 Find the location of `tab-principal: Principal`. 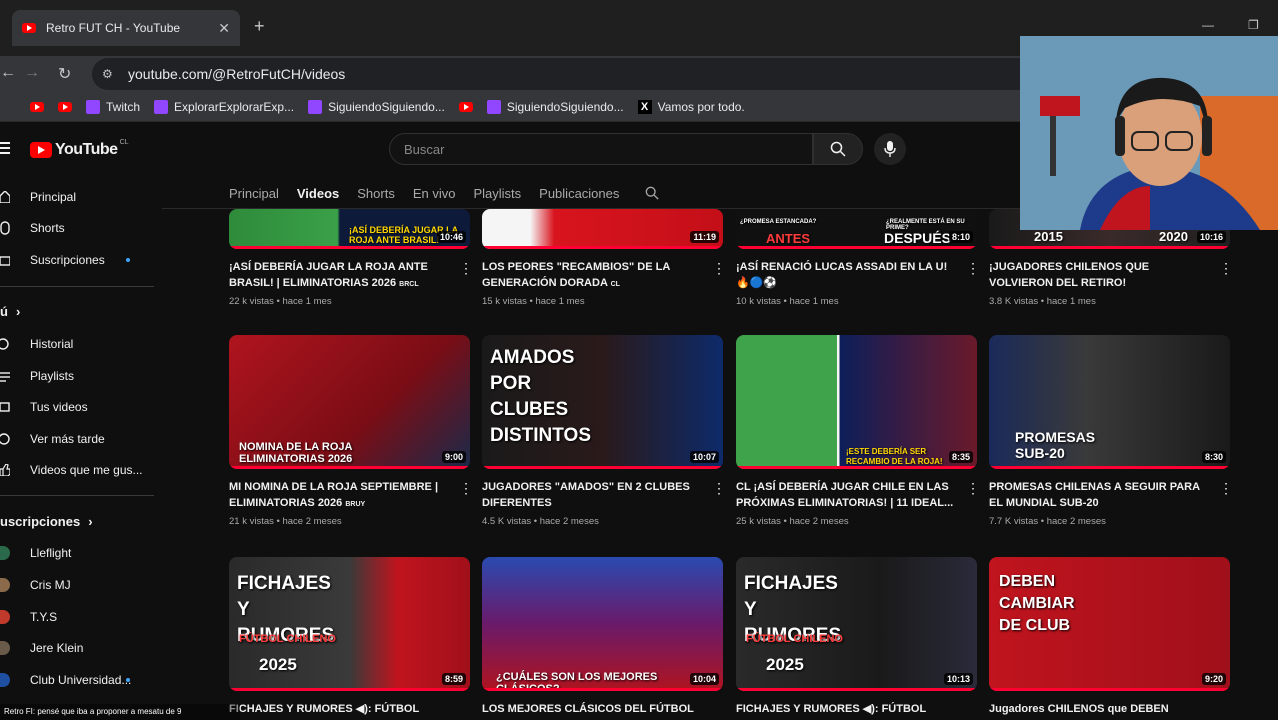

tab-principal: Principal is located at coordinates (254, 193).